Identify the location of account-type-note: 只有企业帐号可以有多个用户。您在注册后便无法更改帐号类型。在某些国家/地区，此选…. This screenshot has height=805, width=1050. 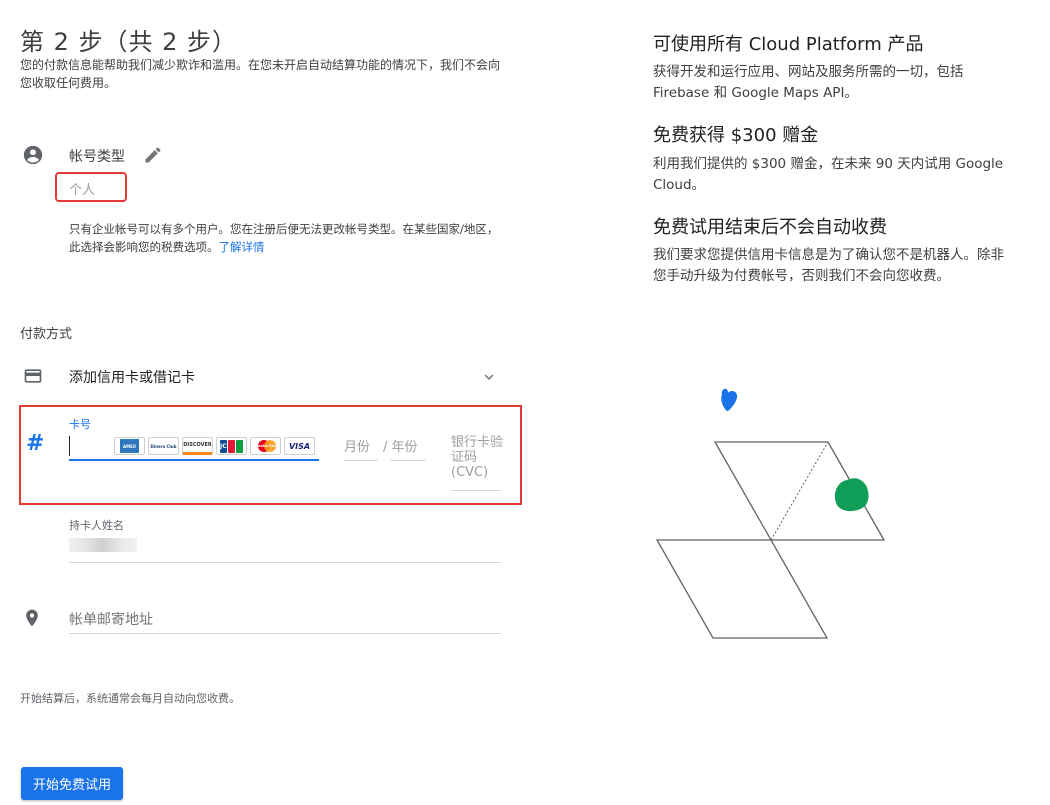
(284, 238).